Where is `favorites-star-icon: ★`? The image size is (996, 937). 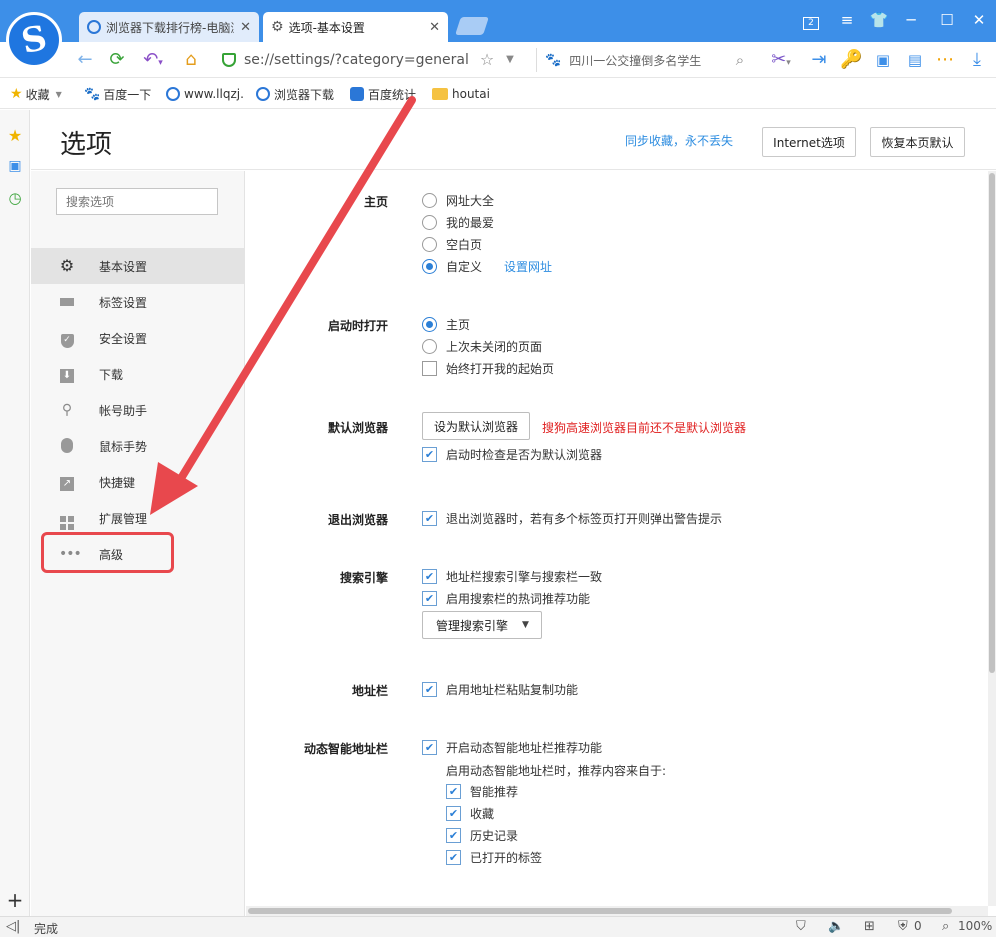
favorites-star-icon: ★ is located at coordinates (15, 136).